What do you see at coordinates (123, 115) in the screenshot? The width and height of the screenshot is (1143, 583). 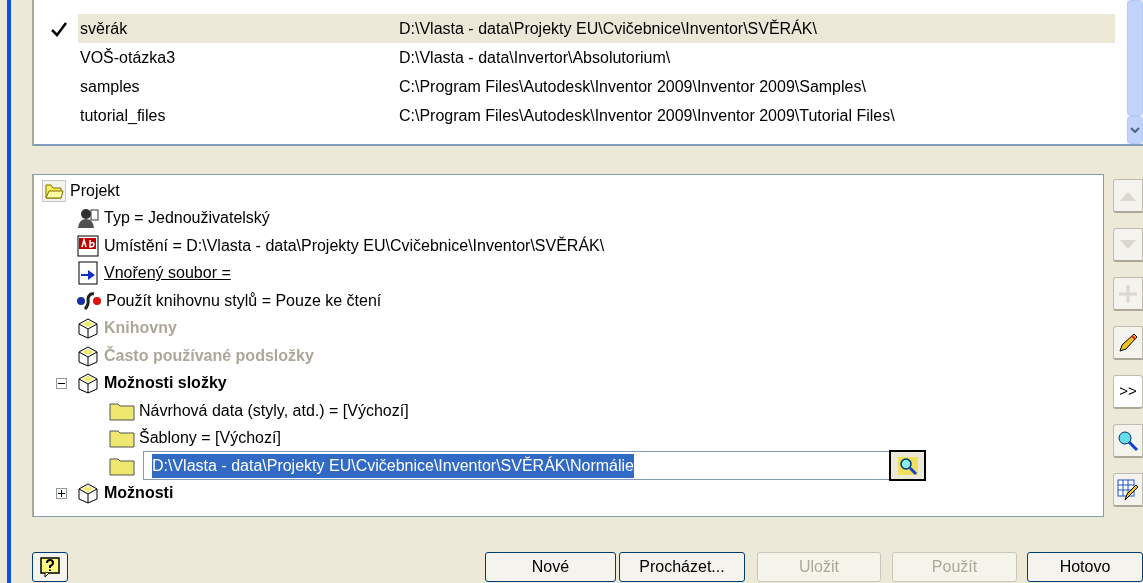 I see `project-name: tutorial_files` at bounding box center [123, 115].